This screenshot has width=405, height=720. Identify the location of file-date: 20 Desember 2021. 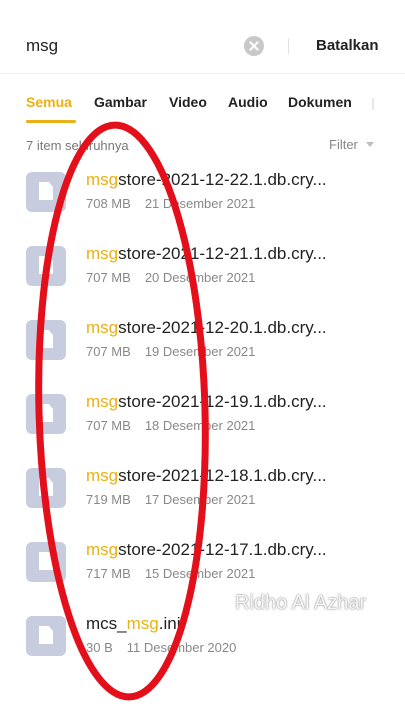
(200, 277).